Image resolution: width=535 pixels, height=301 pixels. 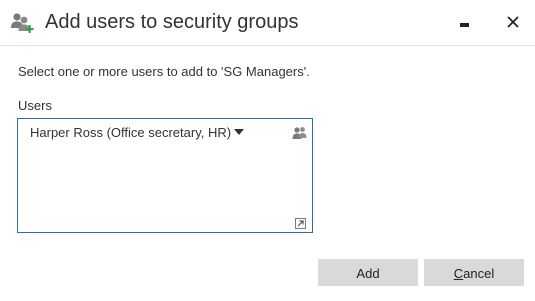 What do you see at coordinates (299, 133) in the screenshot?
I see `address-book-icon` at bounding box center [299, 133].